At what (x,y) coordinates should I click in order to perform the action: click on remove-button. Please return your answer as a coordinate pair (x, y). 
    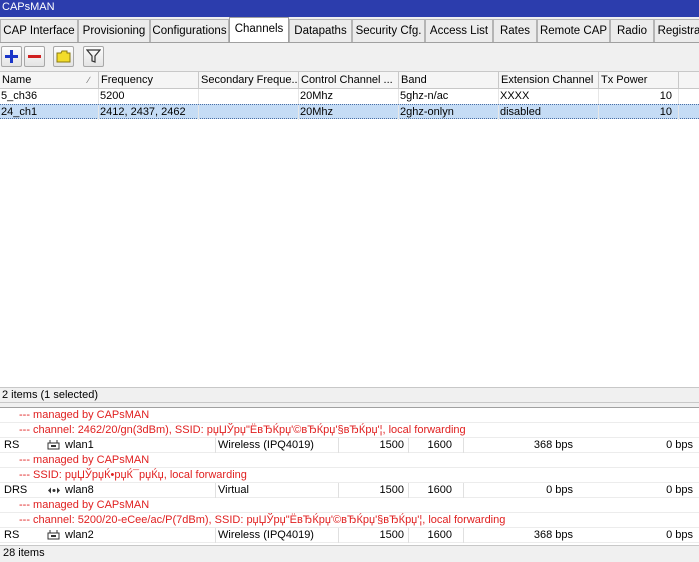
    Looking at the image, I should click on (34, 56).